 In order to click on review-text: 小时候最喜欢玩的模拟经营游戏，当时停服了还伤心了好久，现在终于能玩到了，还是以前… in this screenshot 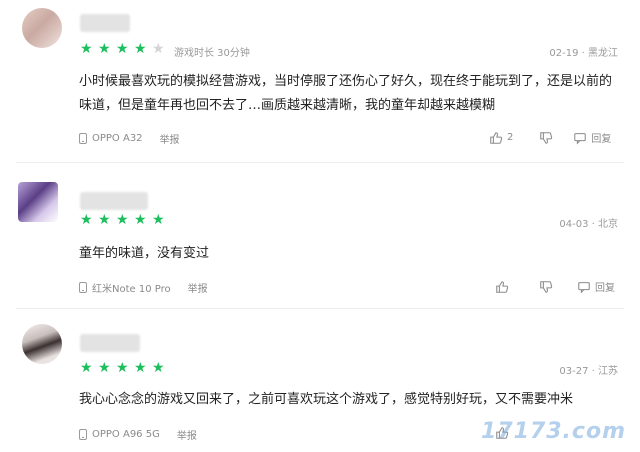, I will do `click(346, 93)`.